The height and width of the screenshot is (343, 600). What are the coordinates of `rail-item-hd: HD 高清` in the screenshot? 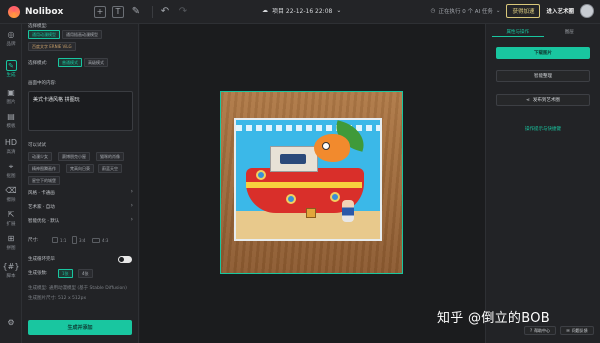 It's located at (11, 146).